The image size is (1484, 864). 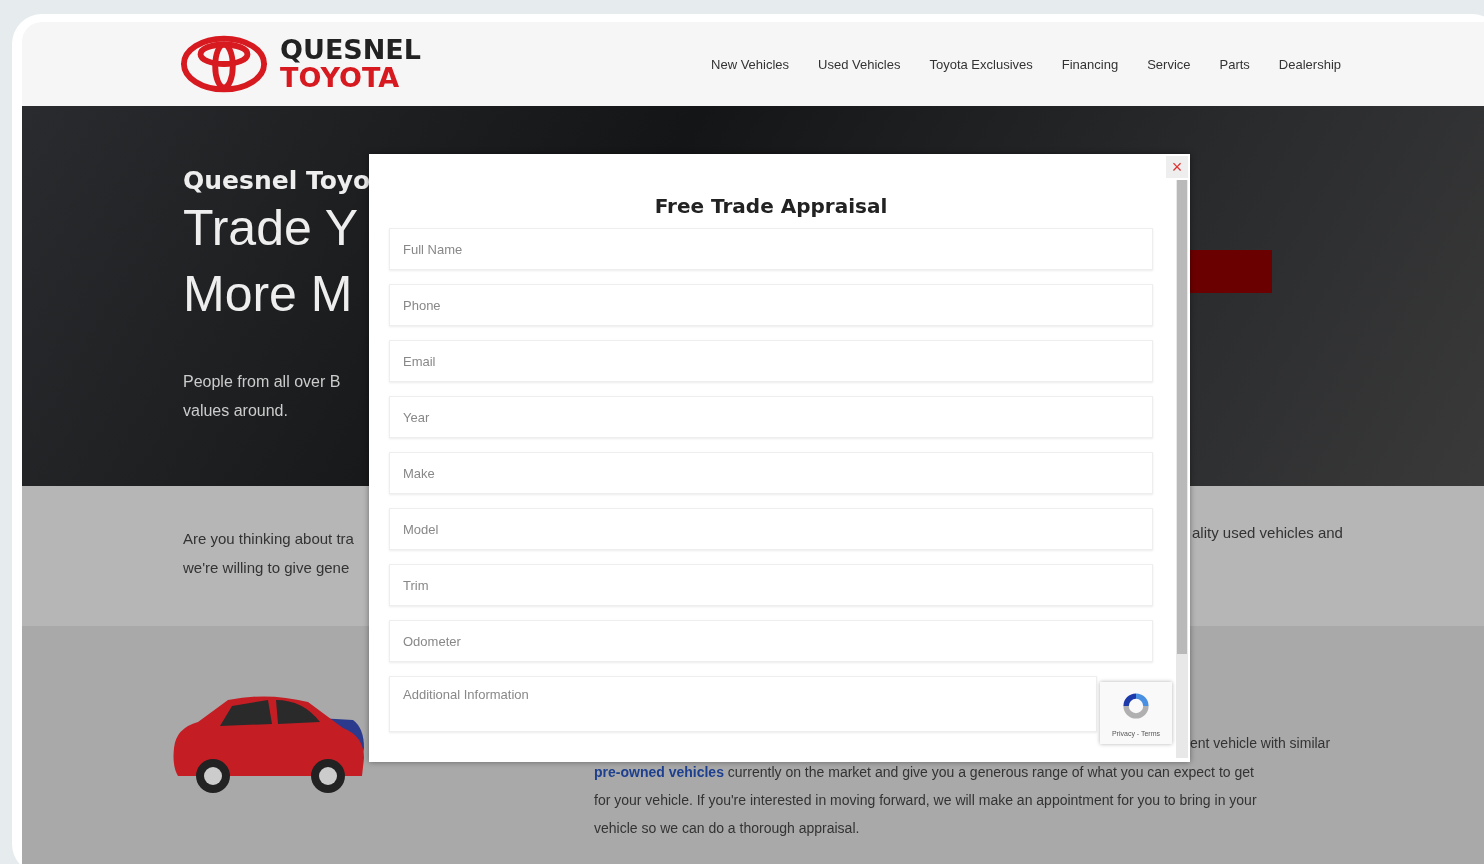 I want to click on nav-link: Dealership, so click(x=1309, y=64).